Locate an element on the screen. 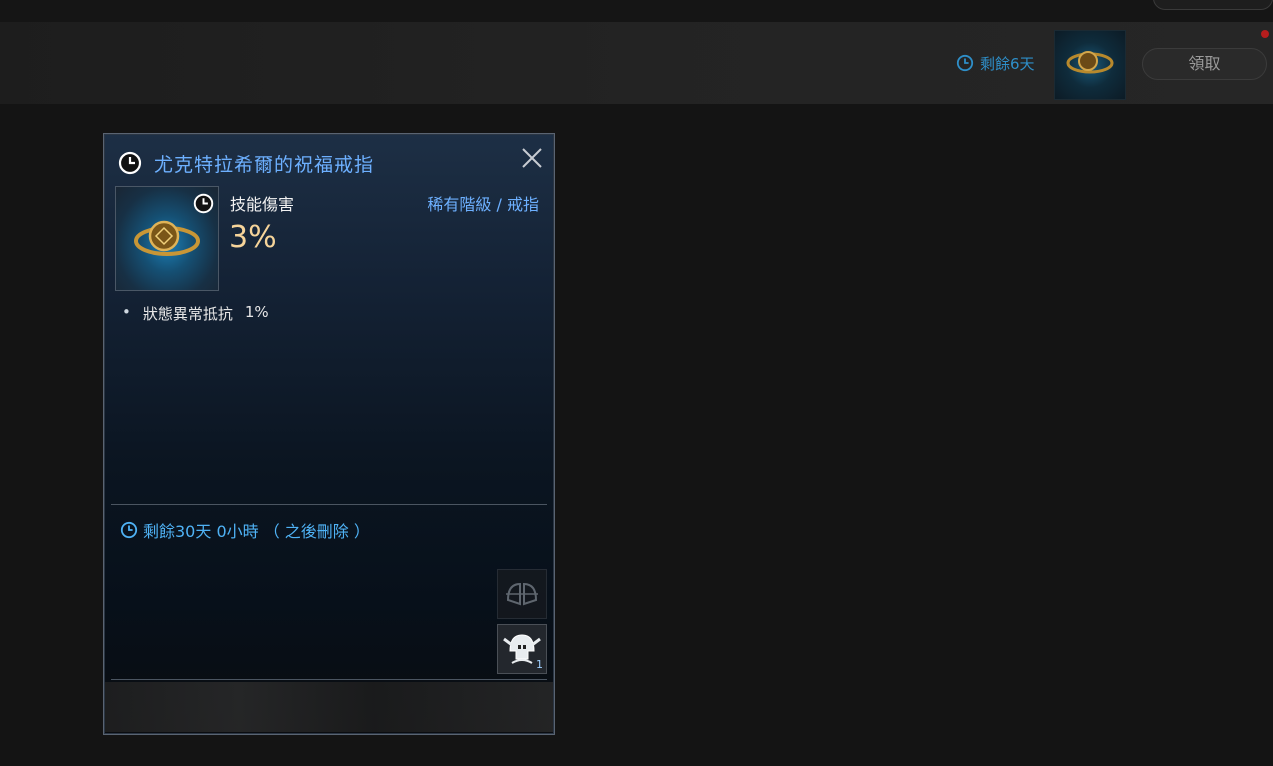 This screenshot has height=766, width=1273. main-stat-value: 3% is located at coordinates (253, 237).